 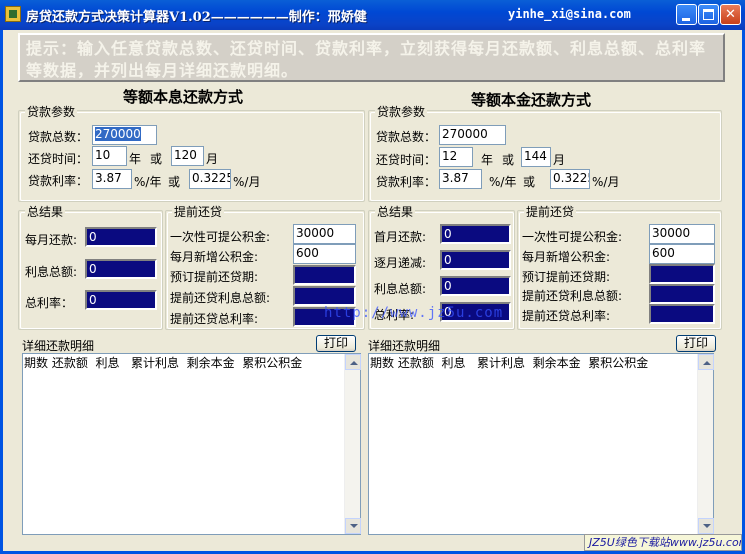 I want to click on right-years-unit: 年, so click(x=487, y=160).